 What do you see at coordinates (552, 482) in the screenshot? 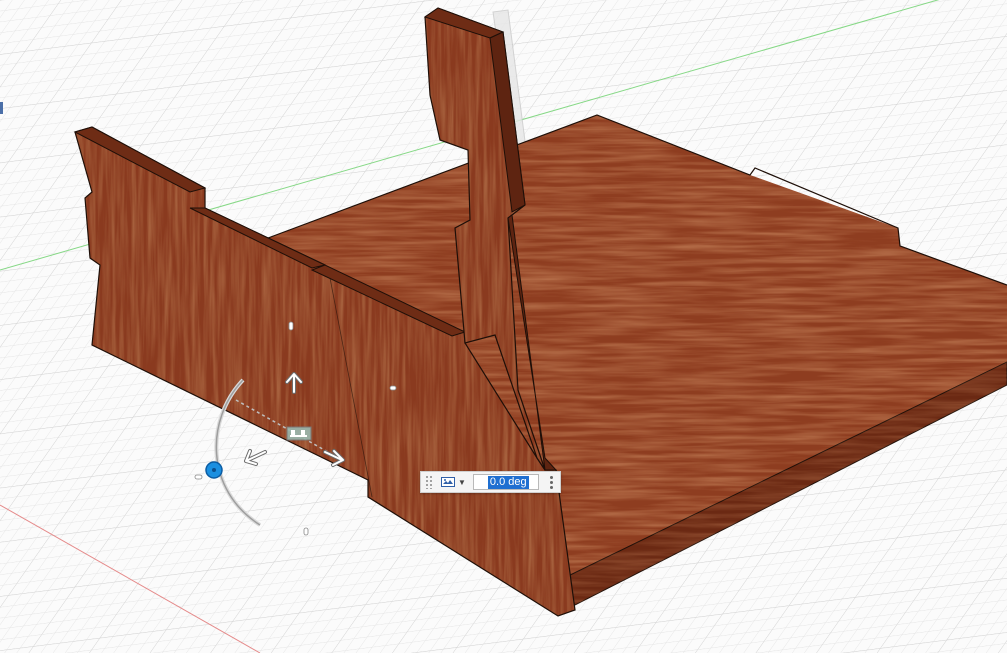
I see `more-options-icon` at bounding box center [552, 482].